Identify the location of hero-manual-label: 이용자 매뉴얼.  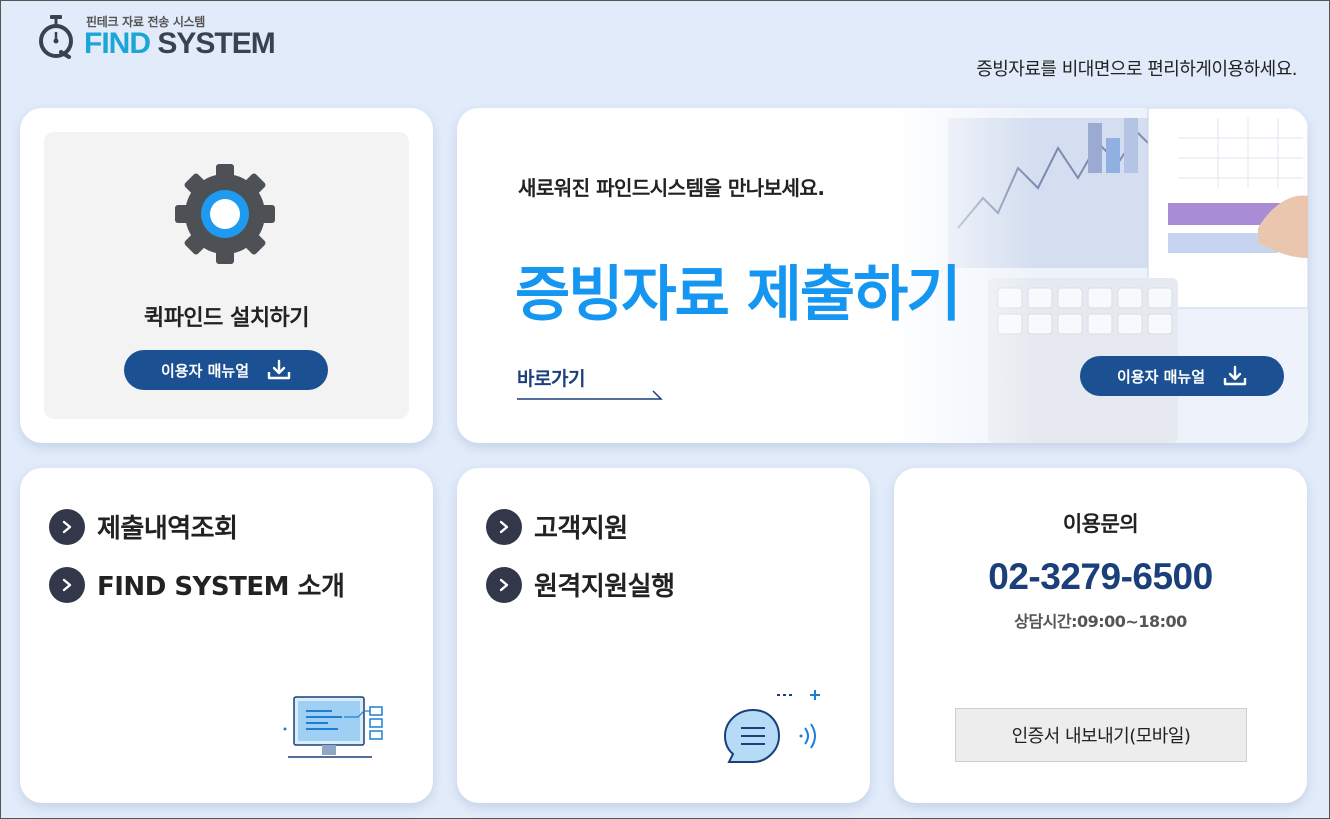
(1161, 376).